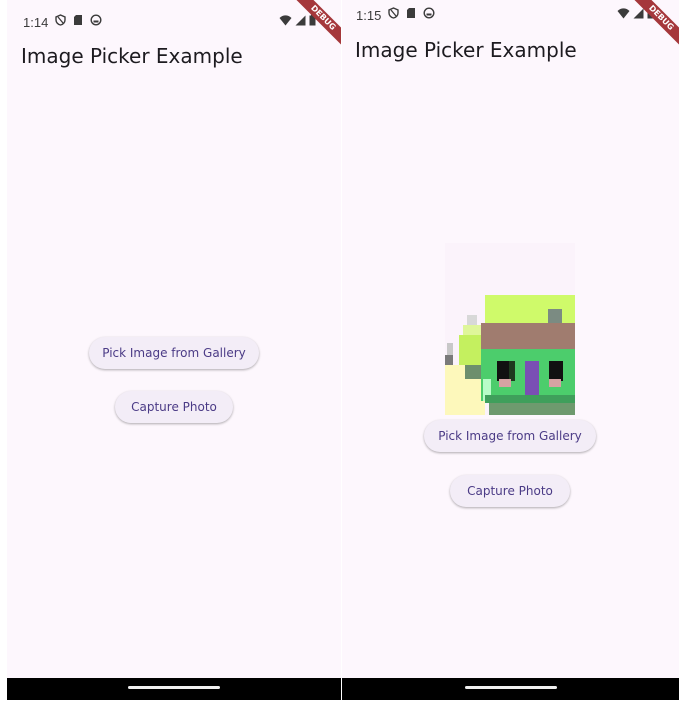  I want to click on status-time: 1:15, so click(369, 15).